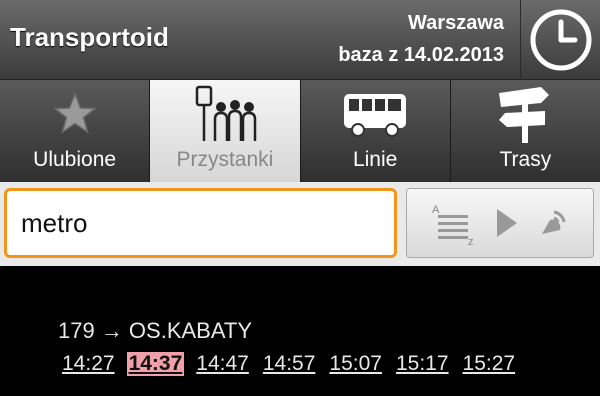  Describe the element at coordinates (456, 23) in the screenshot. I see `city-name: Warszawa` at that location.